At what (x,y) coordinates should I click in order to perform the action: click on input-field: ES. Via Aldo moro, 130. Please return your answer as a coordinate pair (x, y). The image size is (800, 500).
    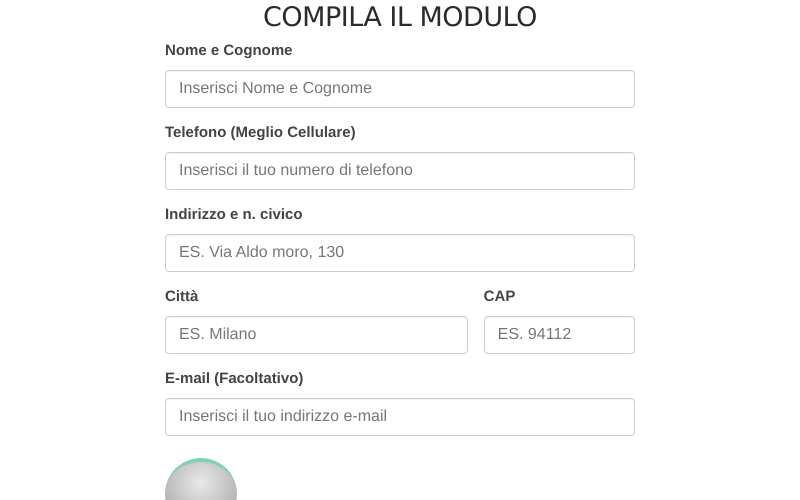
    Looking at the image, I should click on (400, 253).